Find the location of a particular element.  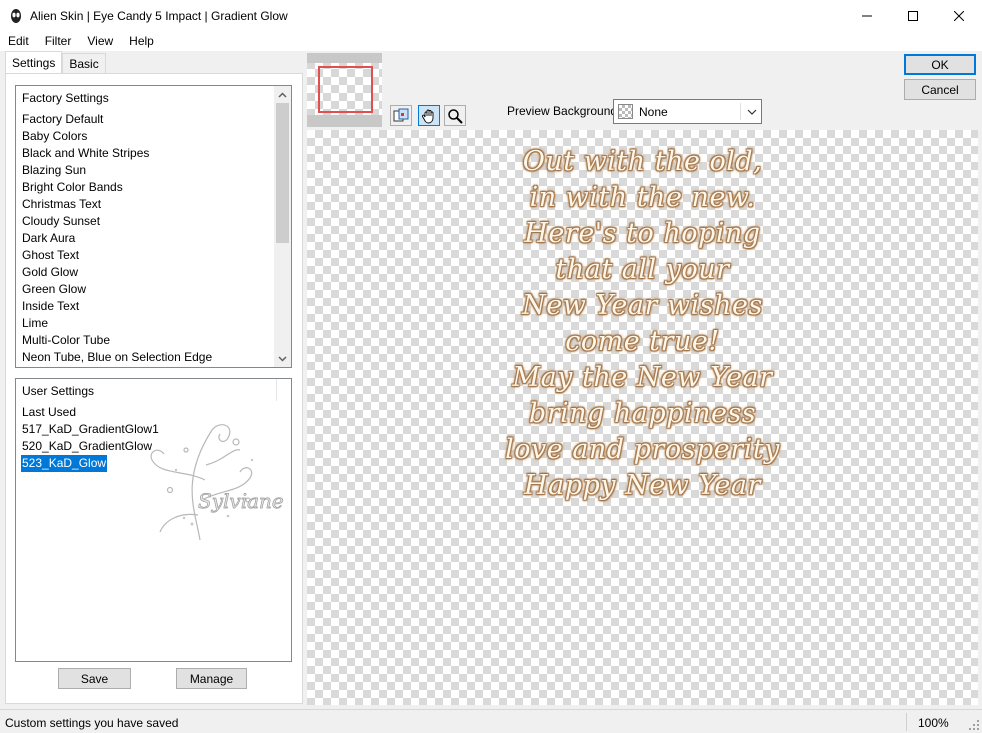

close-icon is located at coordinates (959, 15).